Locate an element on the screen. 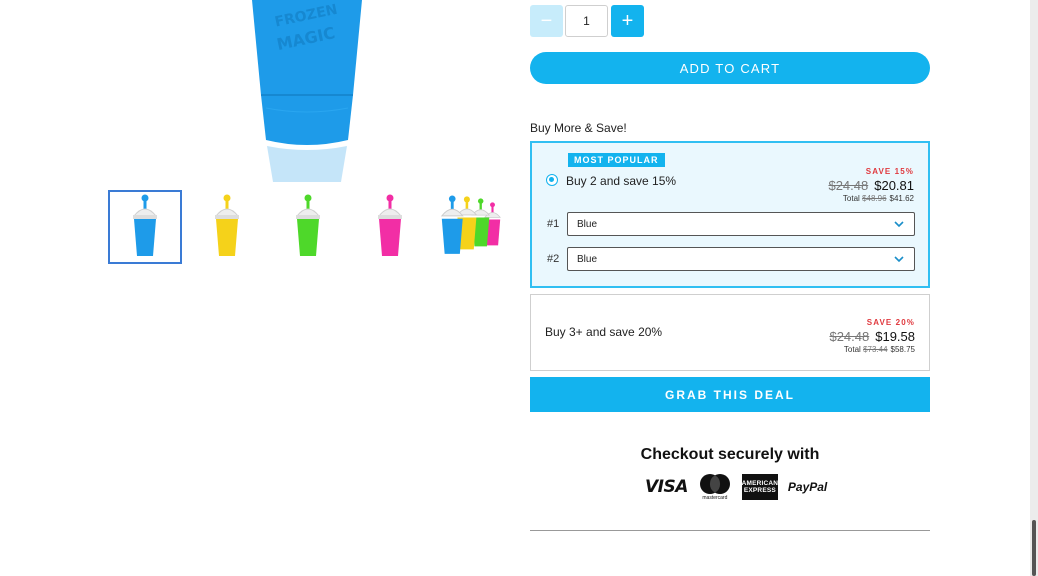 The width and height of the screenshot is (1038, 576). bundle-heading: Buy More & Save! is located at coordinates (578, 128).